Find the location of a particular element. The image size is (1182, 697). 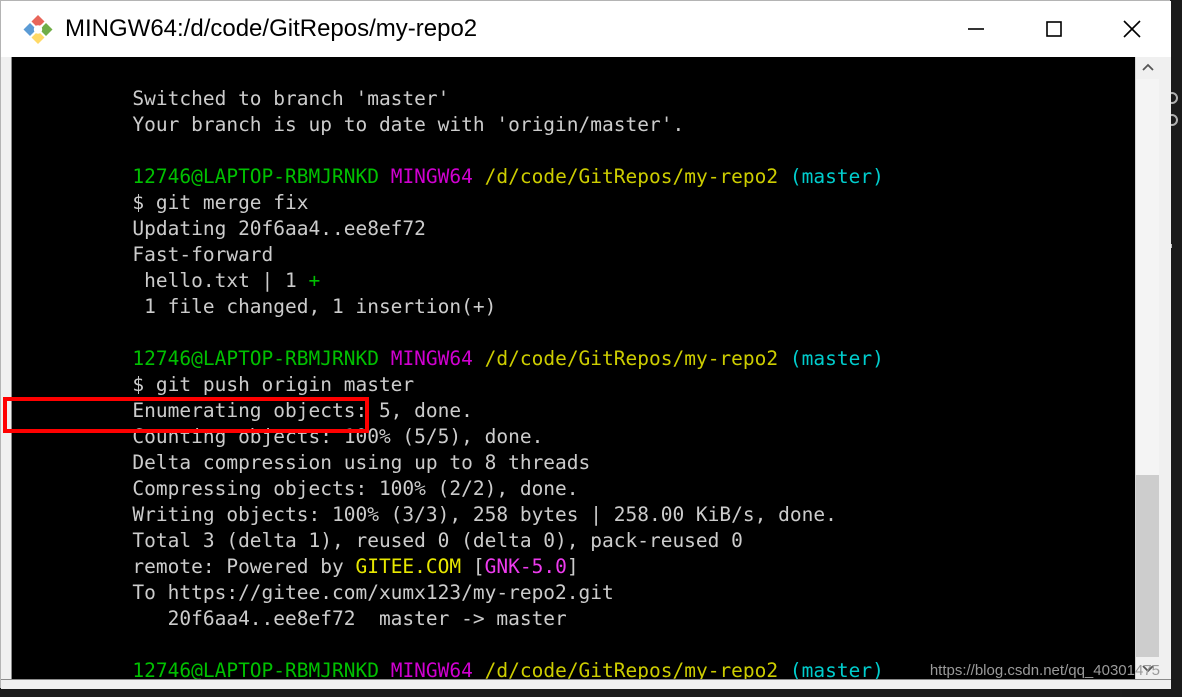

line-text: Delta compression using up to 8 threads is located at coordinates (361, 462).